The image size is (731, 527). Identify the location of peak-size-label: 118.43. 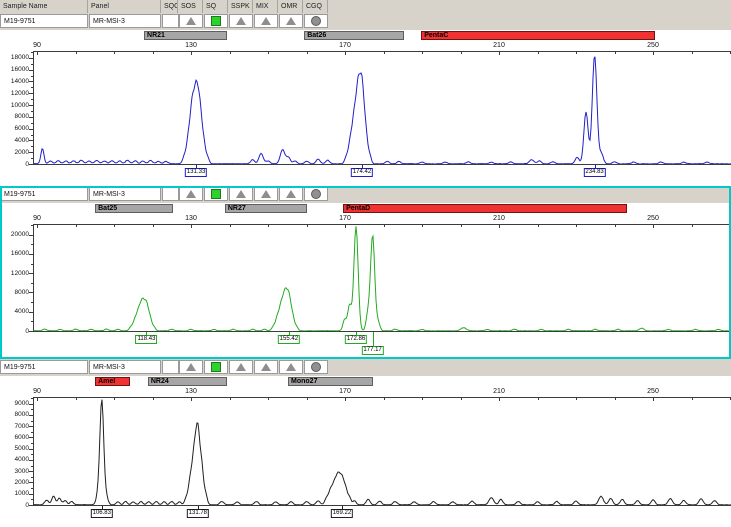
(146, 339).